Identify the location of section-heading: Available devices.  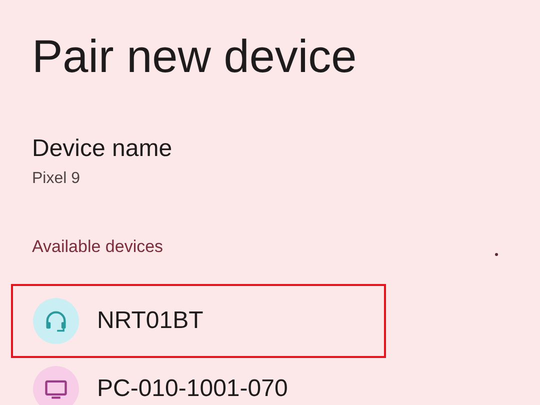
(98, 247).